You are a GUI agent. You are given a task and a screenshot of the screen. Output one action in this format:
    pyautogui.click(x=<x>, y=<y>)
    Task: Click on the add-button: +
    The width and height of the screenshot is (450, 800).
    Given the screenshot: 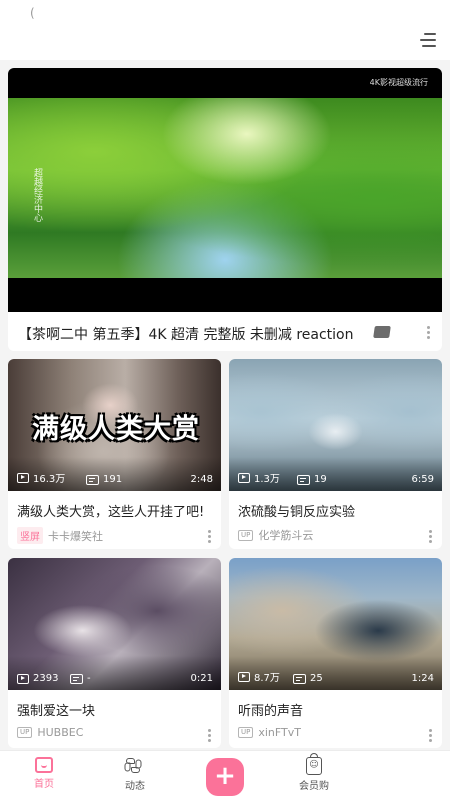 What is the action you would take?
    pyautogui.click(x=225, y=777)
    